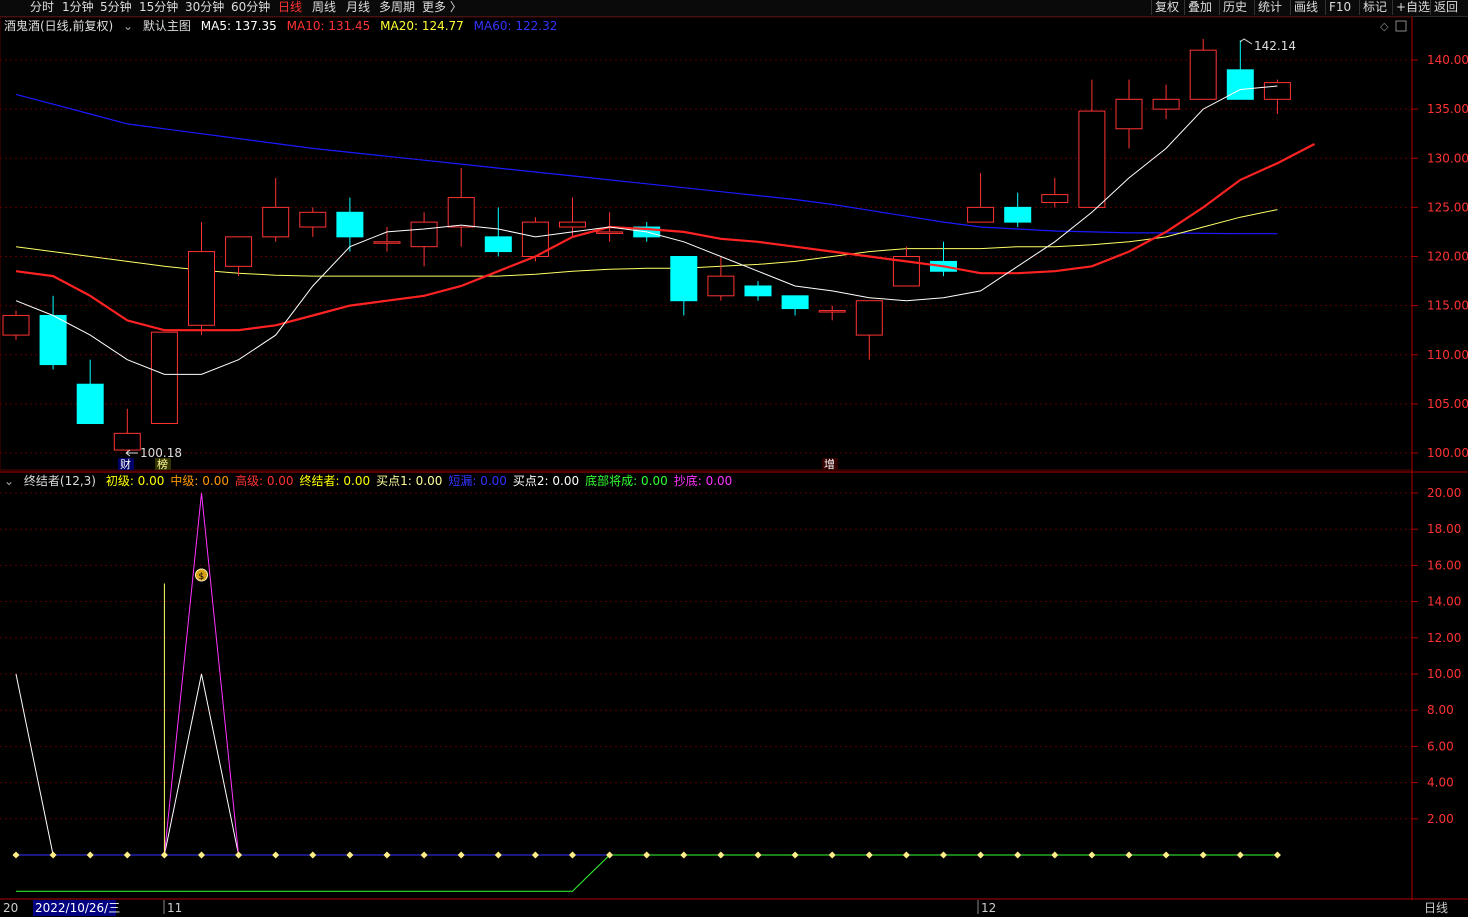  I want to click on indicator-value-5: 短漏: 0.00, so click(477, 481).